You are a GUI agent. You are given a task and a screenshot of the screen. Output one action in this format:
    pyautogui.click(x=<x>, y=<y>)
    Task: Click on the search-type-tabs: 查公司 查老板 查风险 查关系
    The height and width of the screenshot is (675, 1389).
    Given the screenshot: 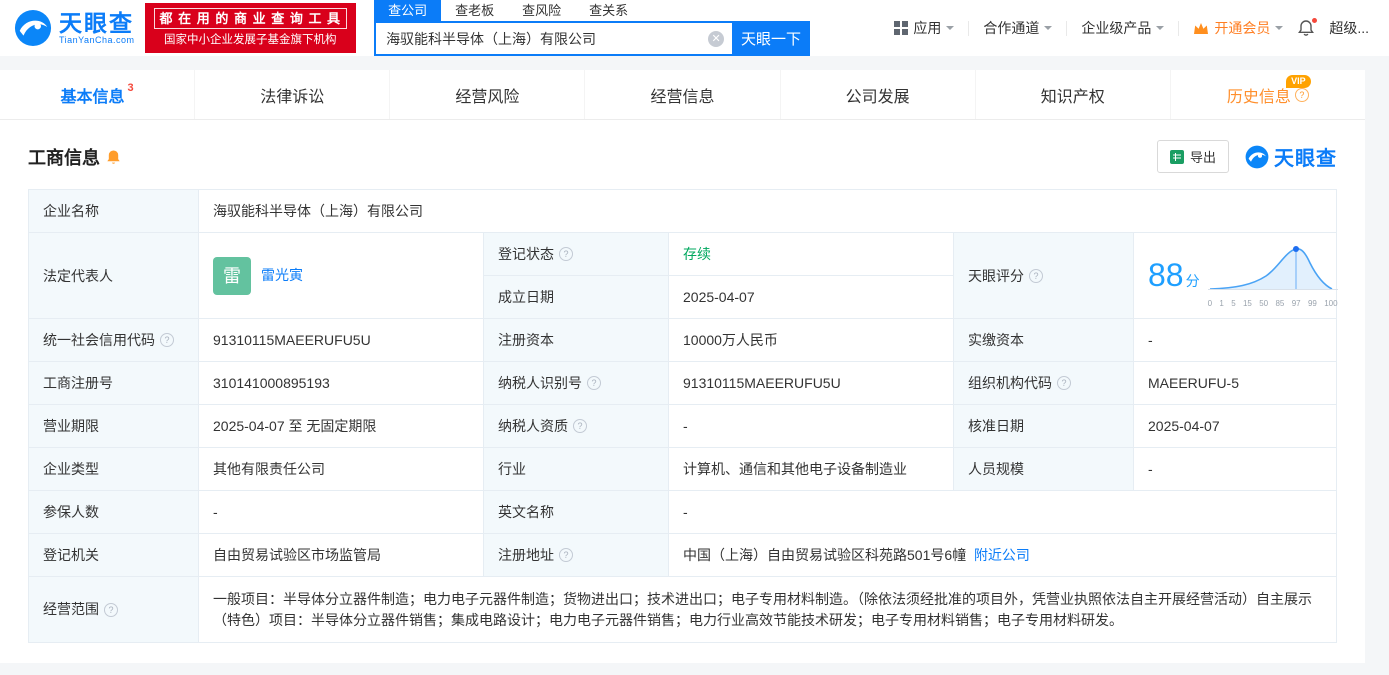 What is the action you would take?
    pyautogui.click(x=592, y=10)
    